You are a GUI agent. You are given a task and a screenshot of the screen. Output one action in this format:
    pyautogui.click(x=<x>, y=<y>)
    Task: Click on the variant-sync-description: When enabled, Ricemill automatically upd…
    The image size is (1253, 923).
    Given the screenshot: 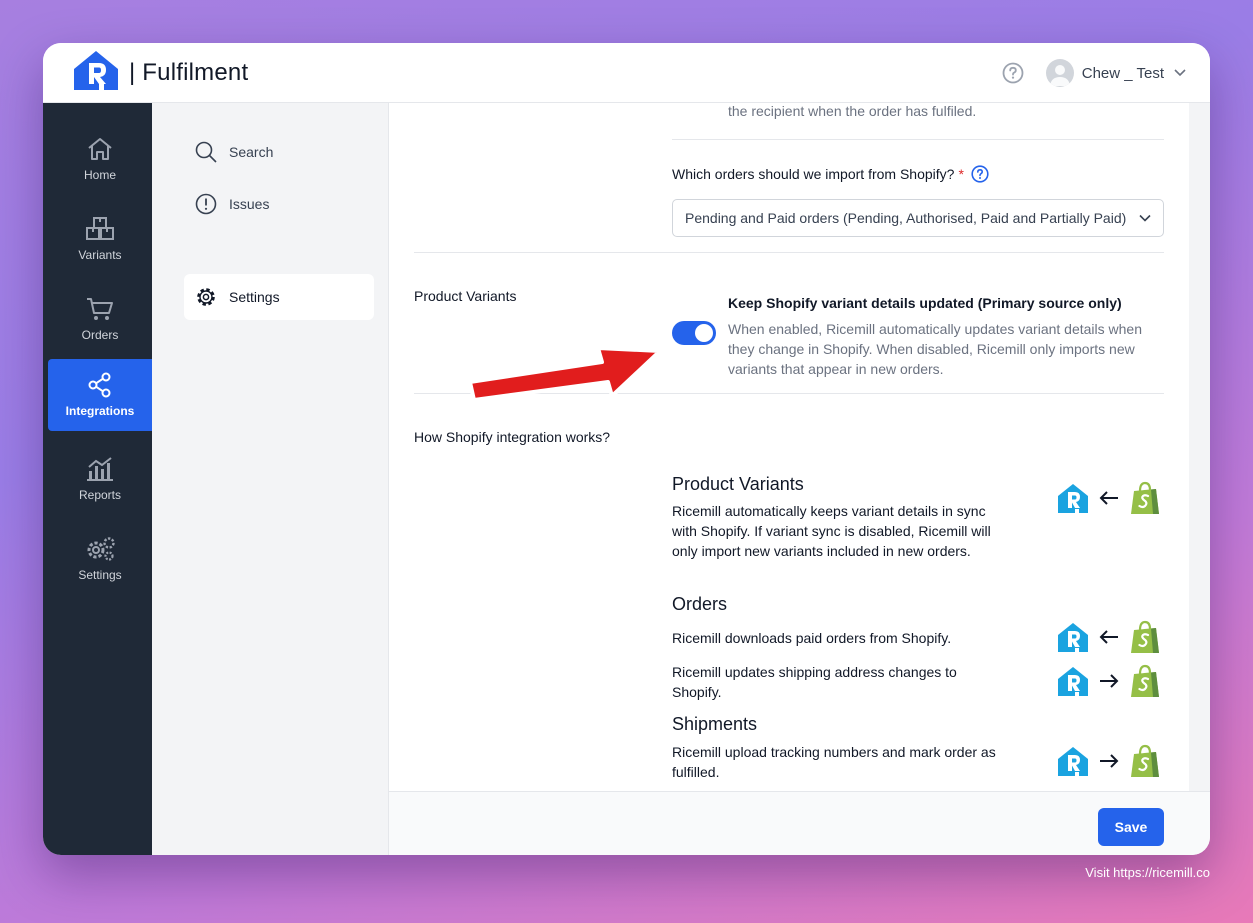 What is the action you would take?
    pyautogui.click(x=935, y=349)
    